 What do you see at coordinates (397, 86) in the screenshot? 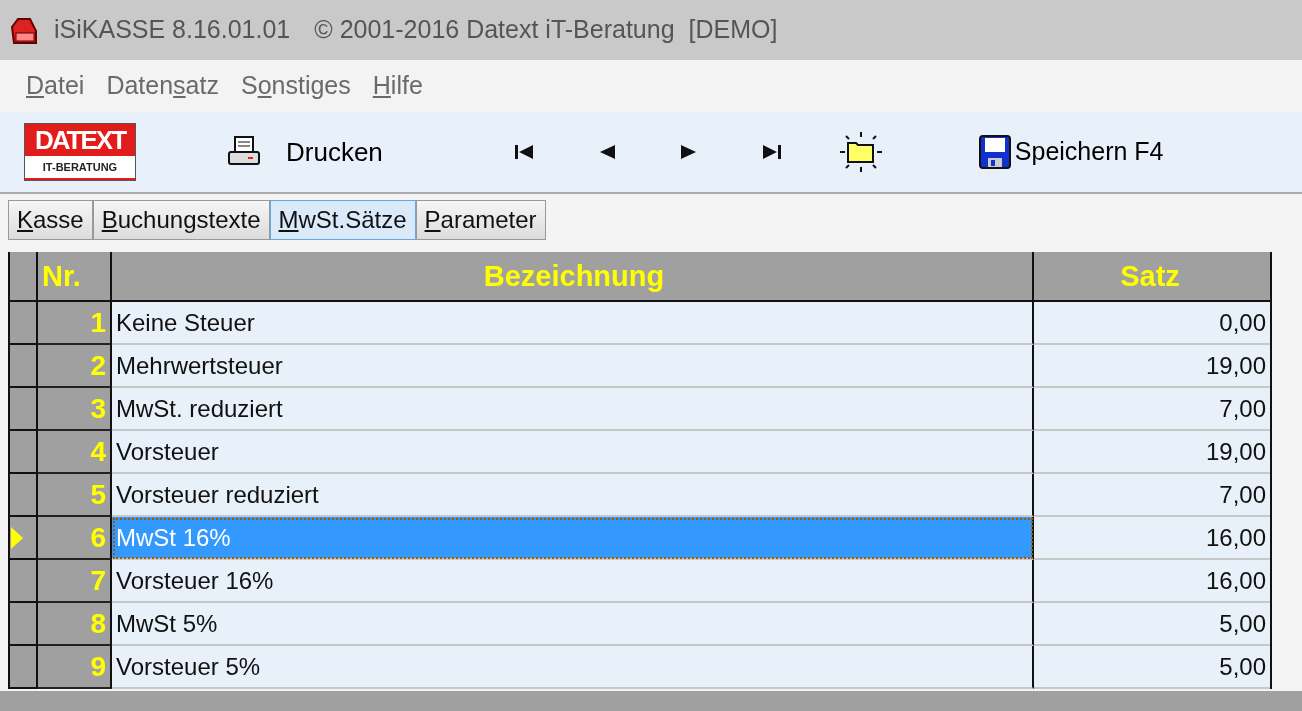
I see `menu-item: Hilfe` at bounding box center [397, 86].